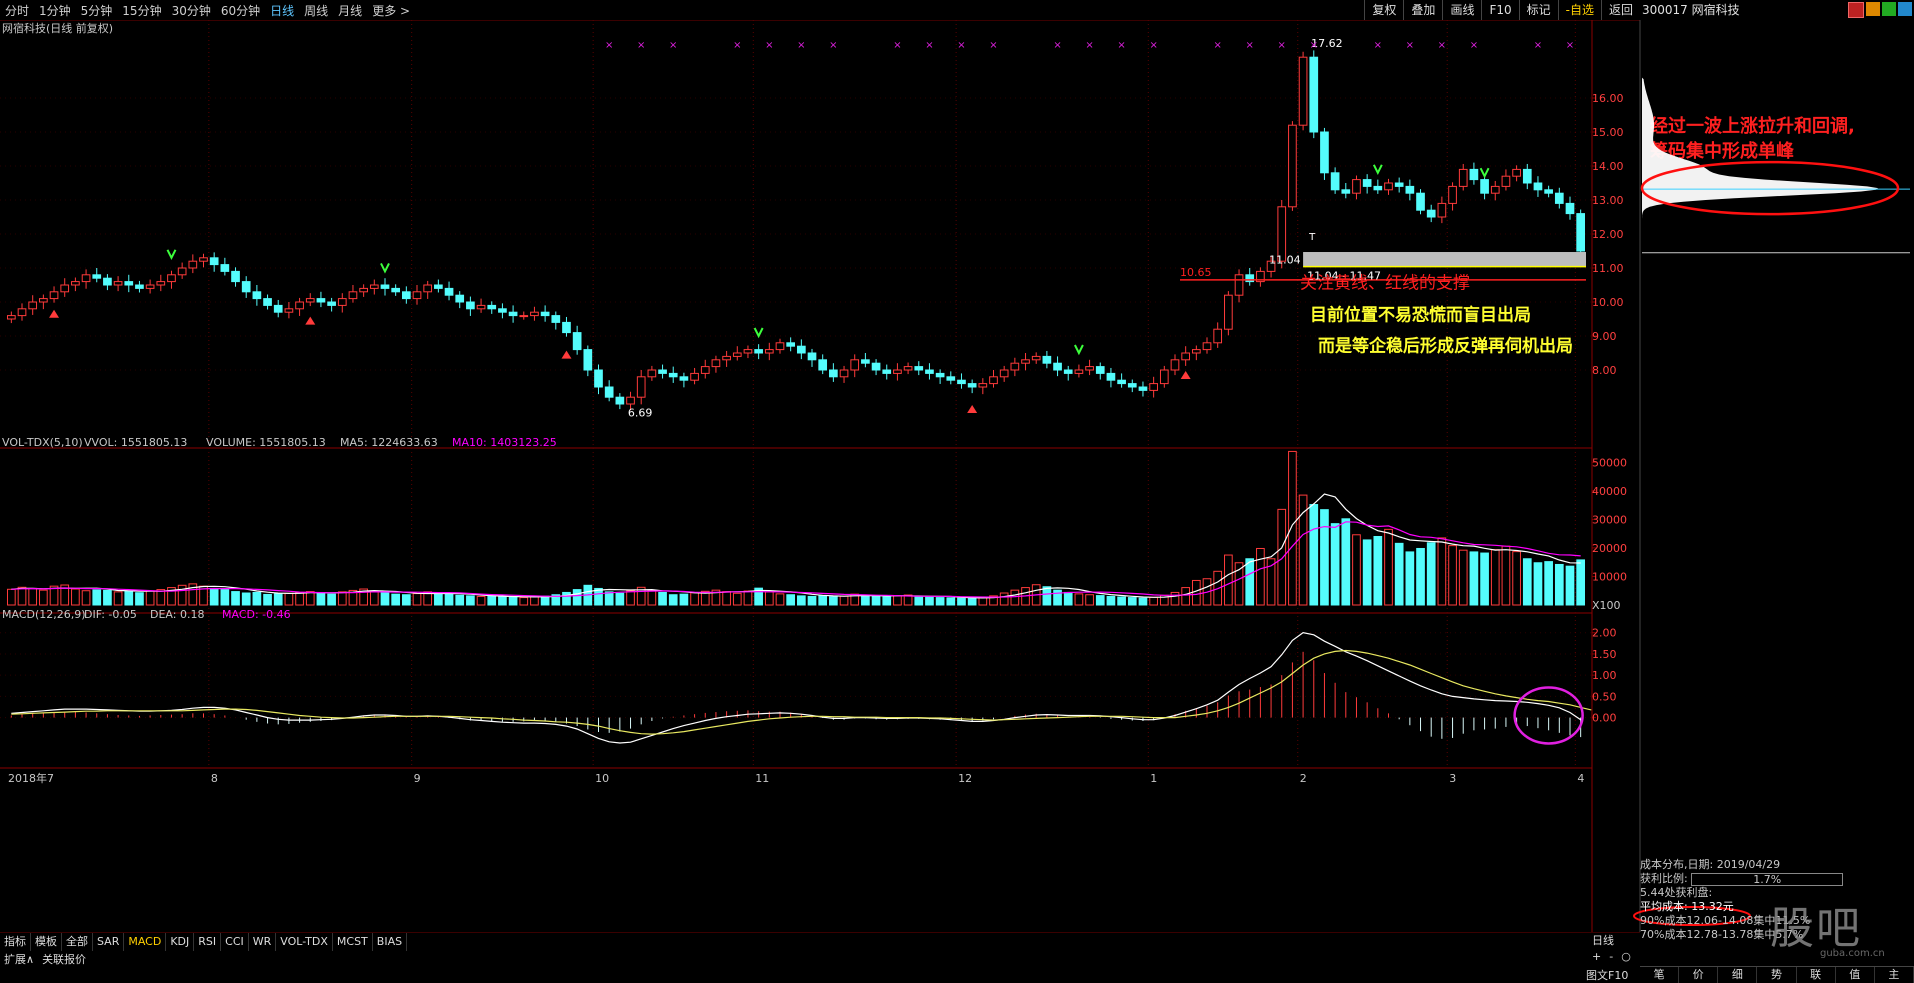 The image size is (1914, 983). What do you see at coordinates (191, 10) in the screenshot?
I see `period-tab-4: 30分钟` at bounding box center [191, 10].